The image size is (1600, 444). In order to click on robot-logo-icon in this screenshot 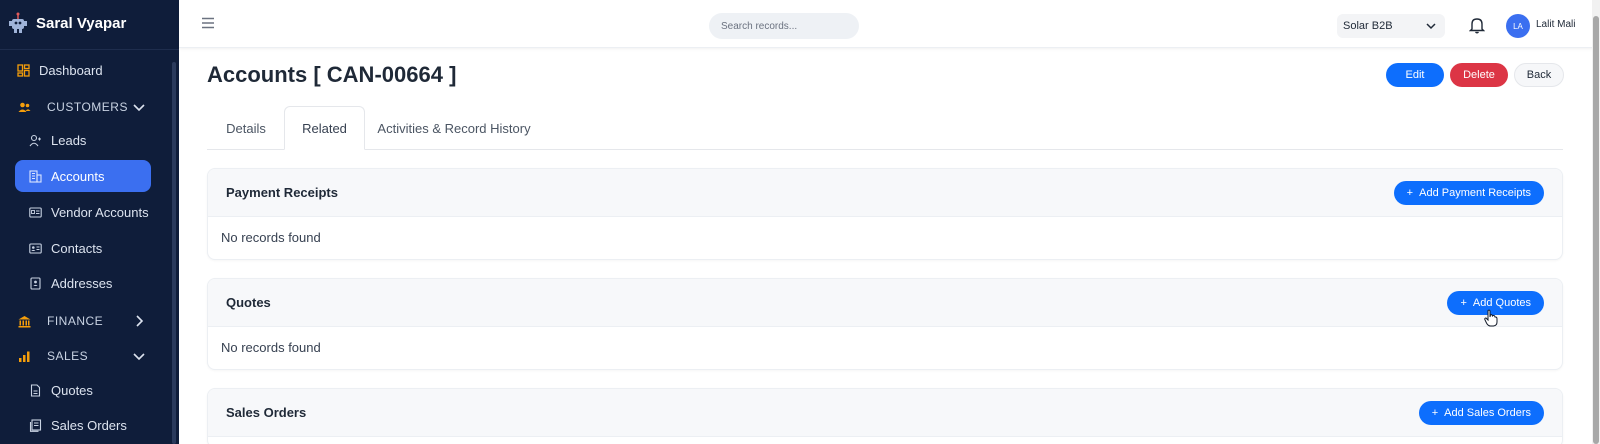, I will do `click(18, 22)`.